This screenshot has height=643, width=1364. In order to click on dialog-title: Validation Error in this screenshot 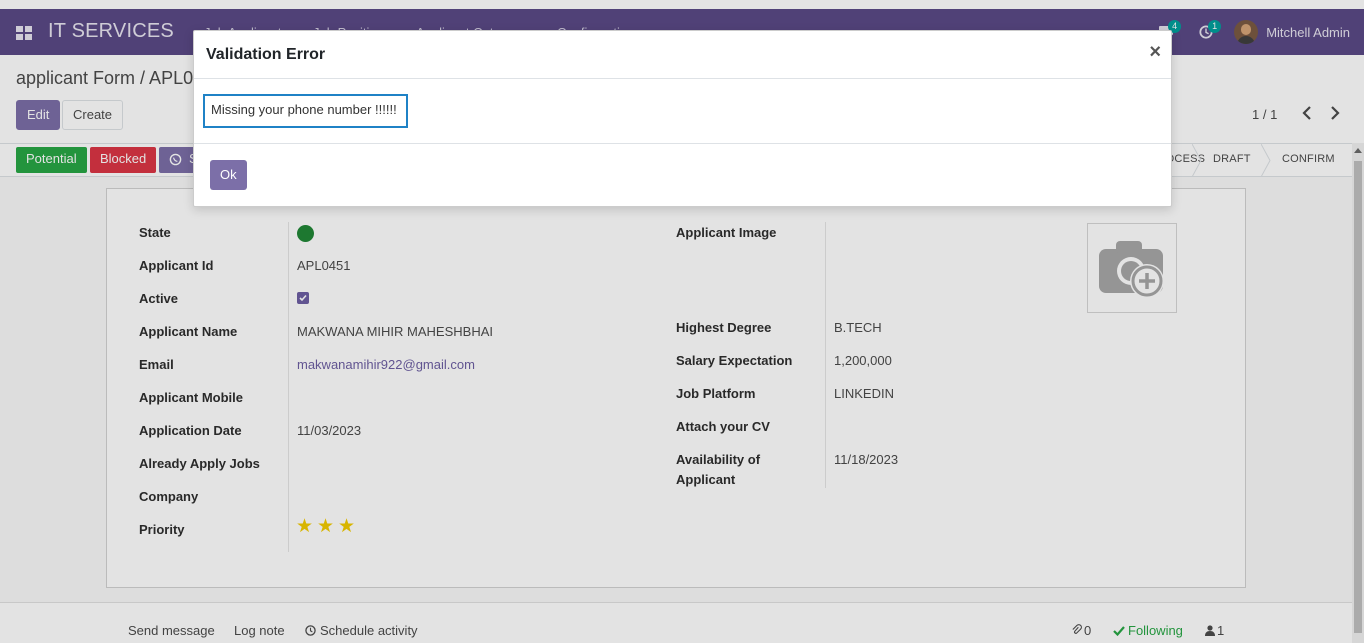, I will do `click(266, 54)`.